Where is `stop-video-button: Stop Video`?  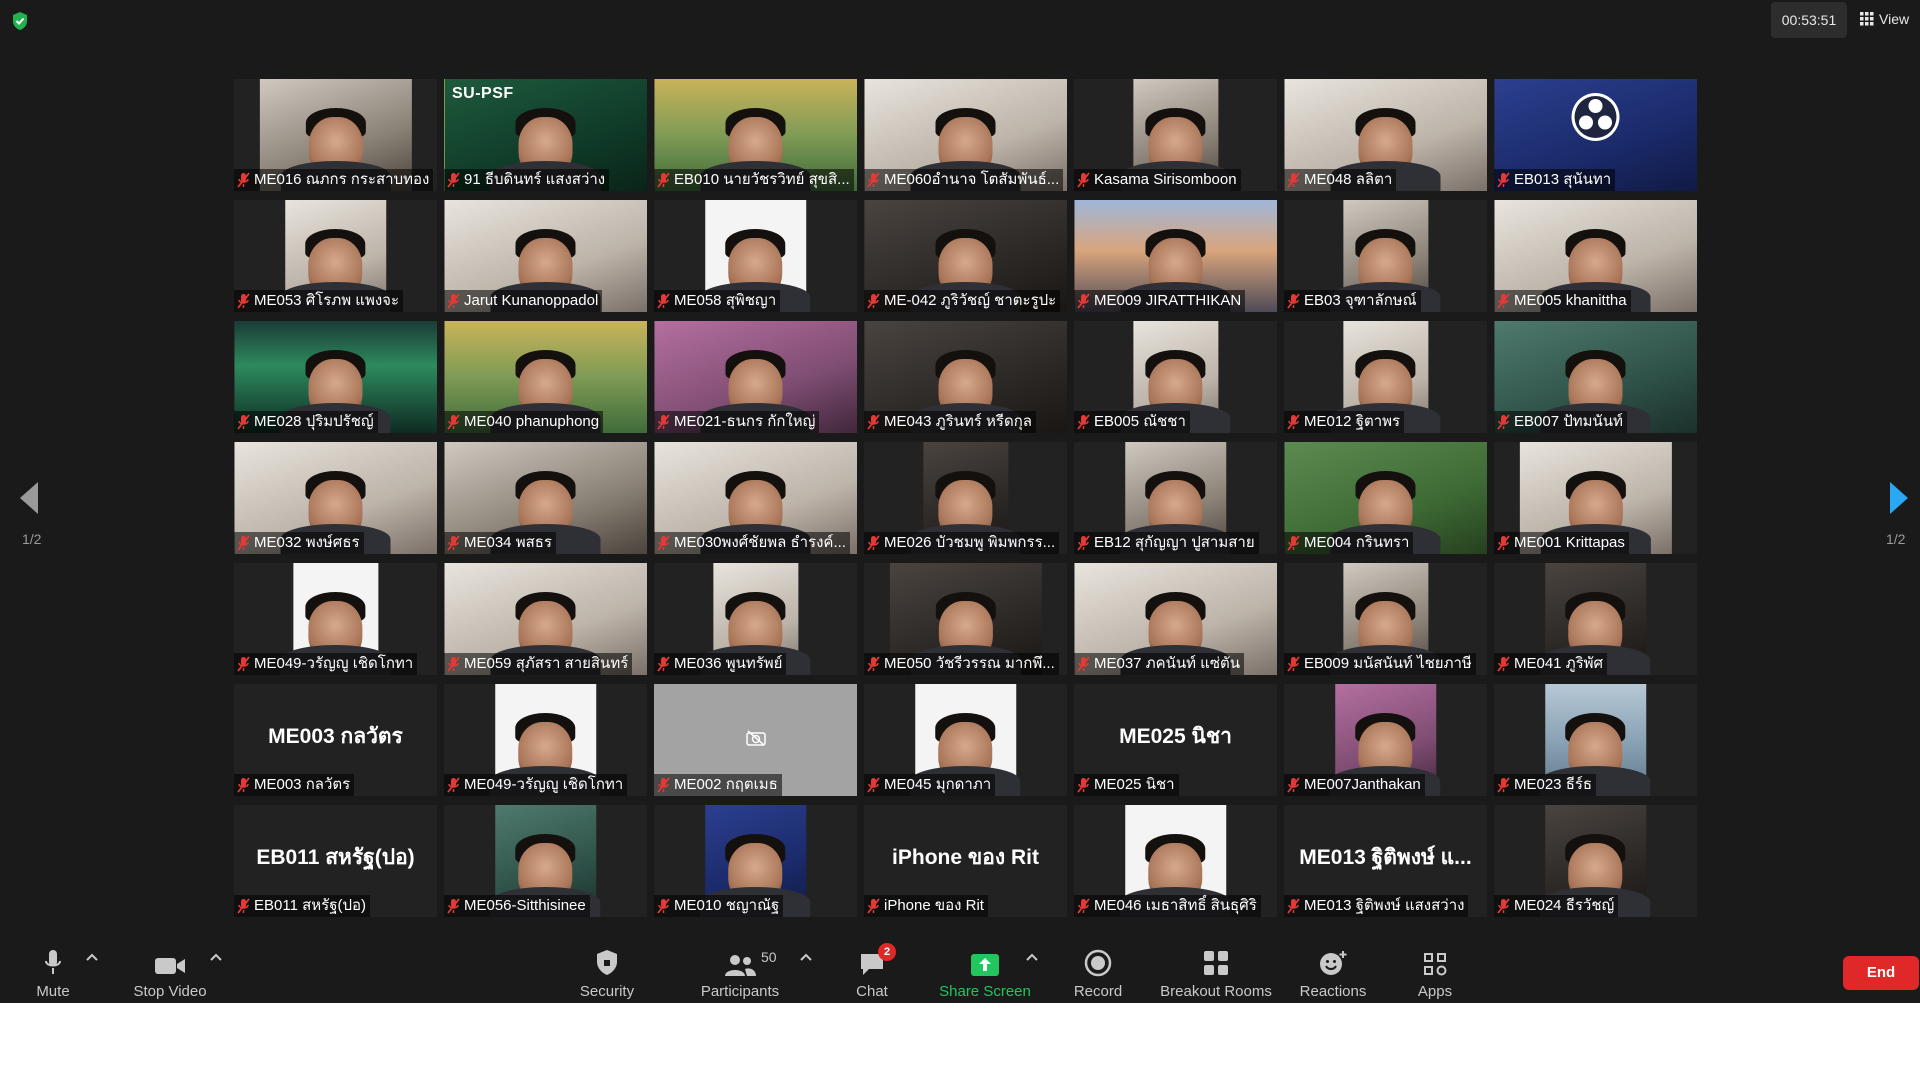
stop-video-button: Stop Video is located at coordinates (170, 970).